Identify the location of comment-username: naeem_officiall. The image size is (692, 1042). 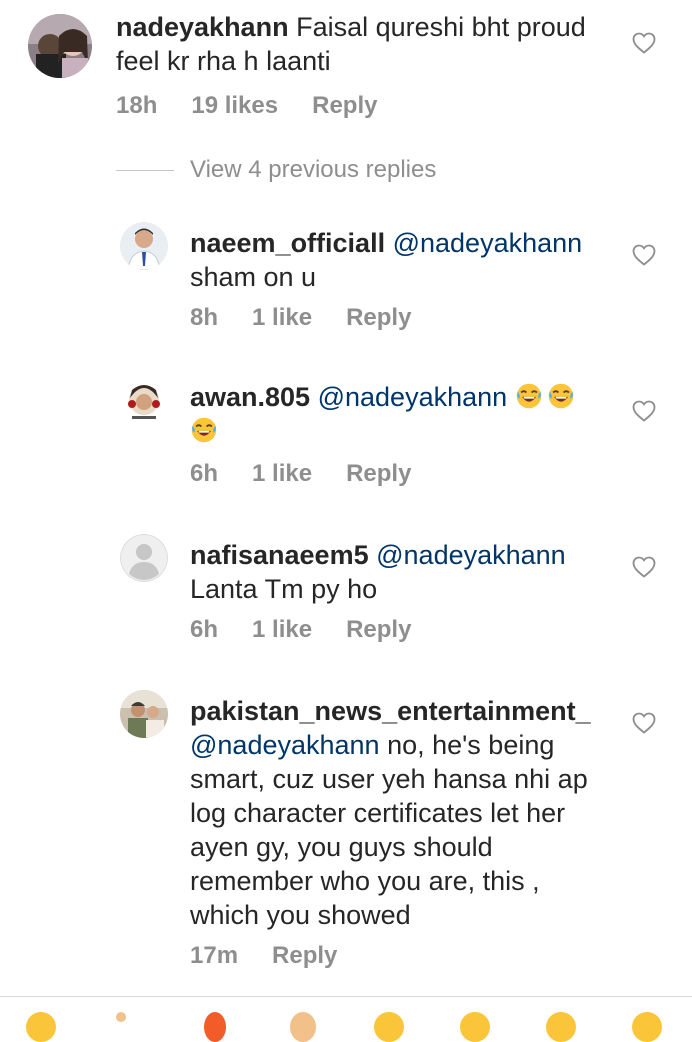
(287, 243).